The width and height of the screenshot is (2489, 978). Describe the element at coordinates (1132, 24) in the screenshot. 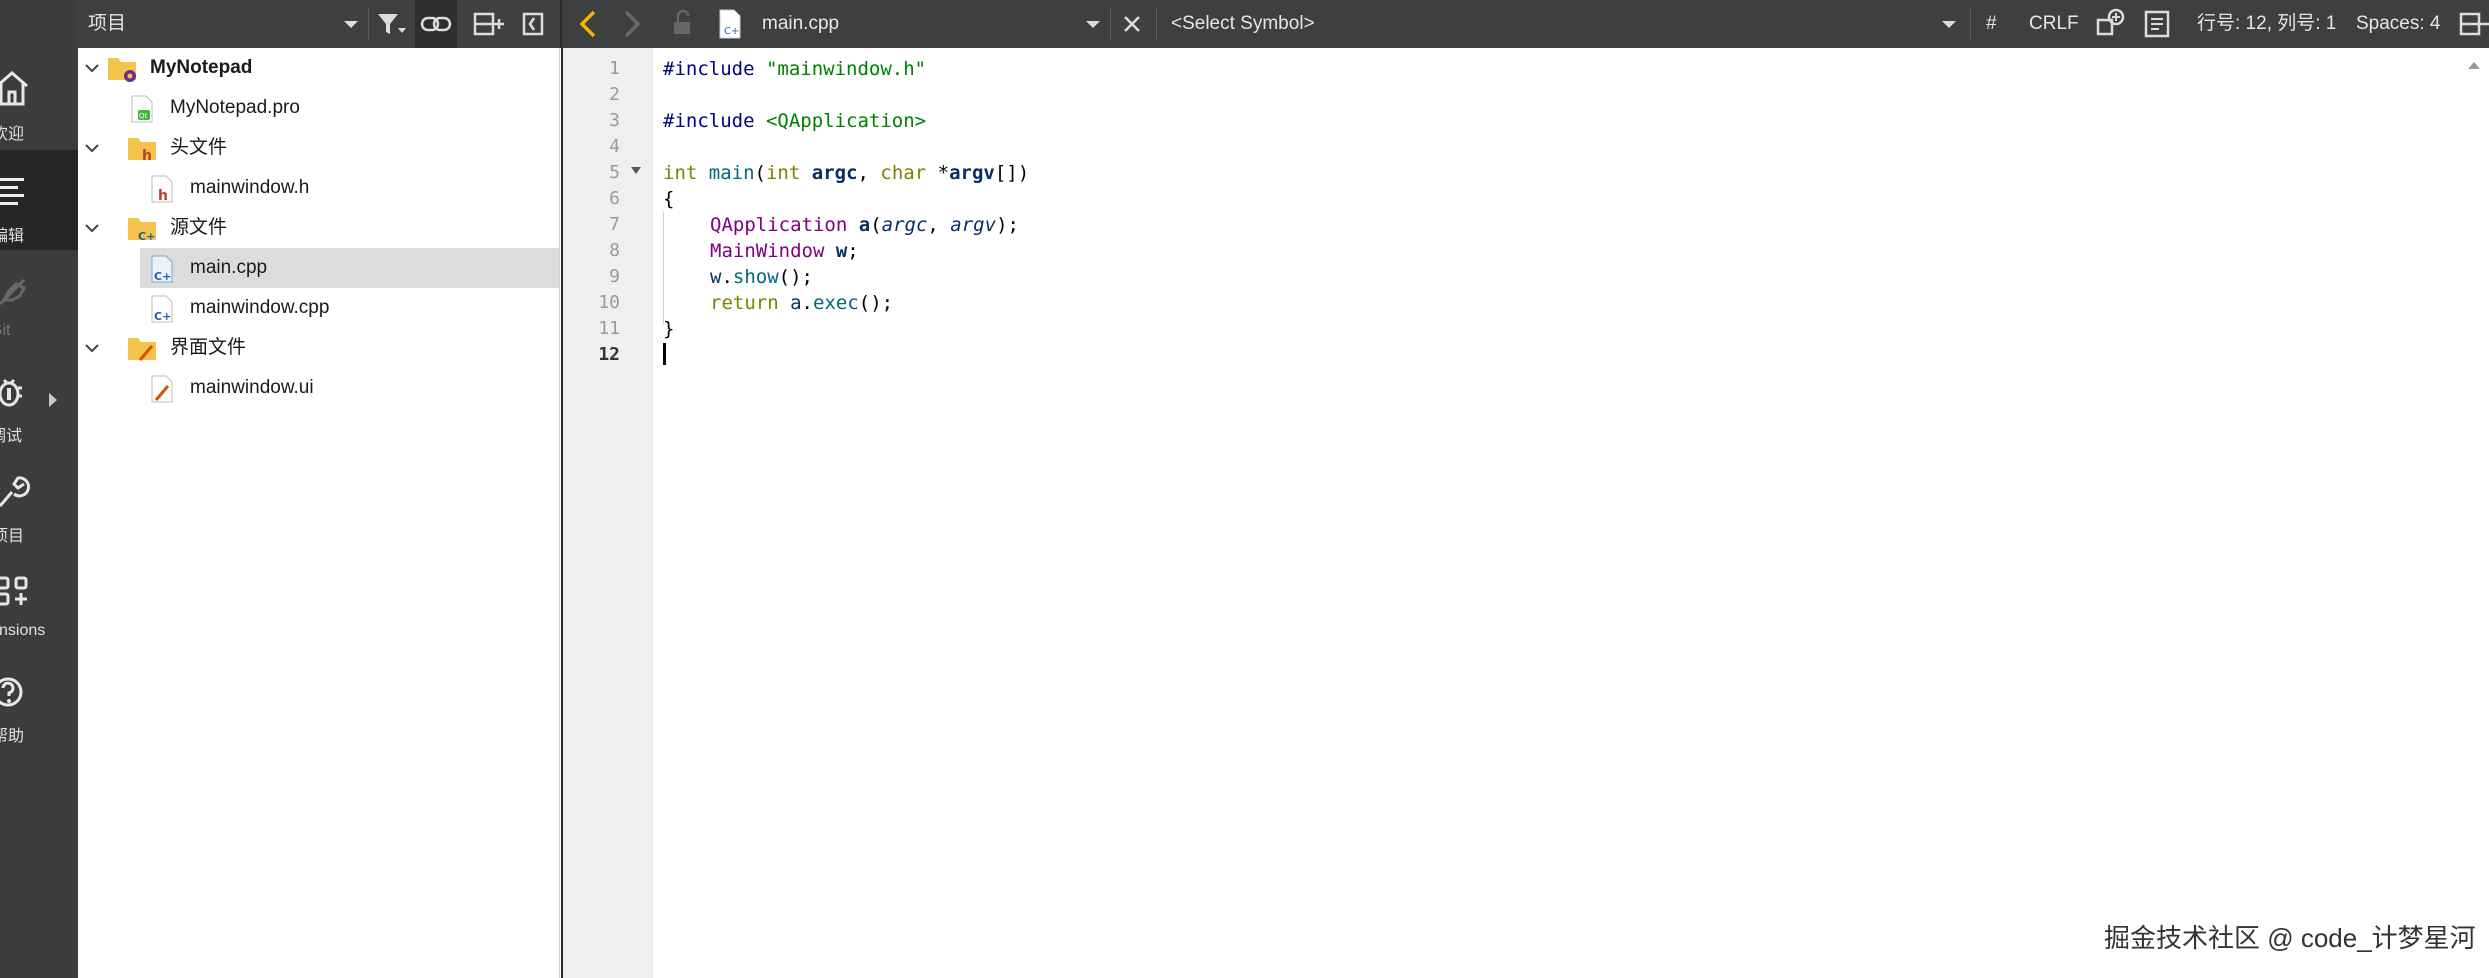

I see `close-icon` at that location.